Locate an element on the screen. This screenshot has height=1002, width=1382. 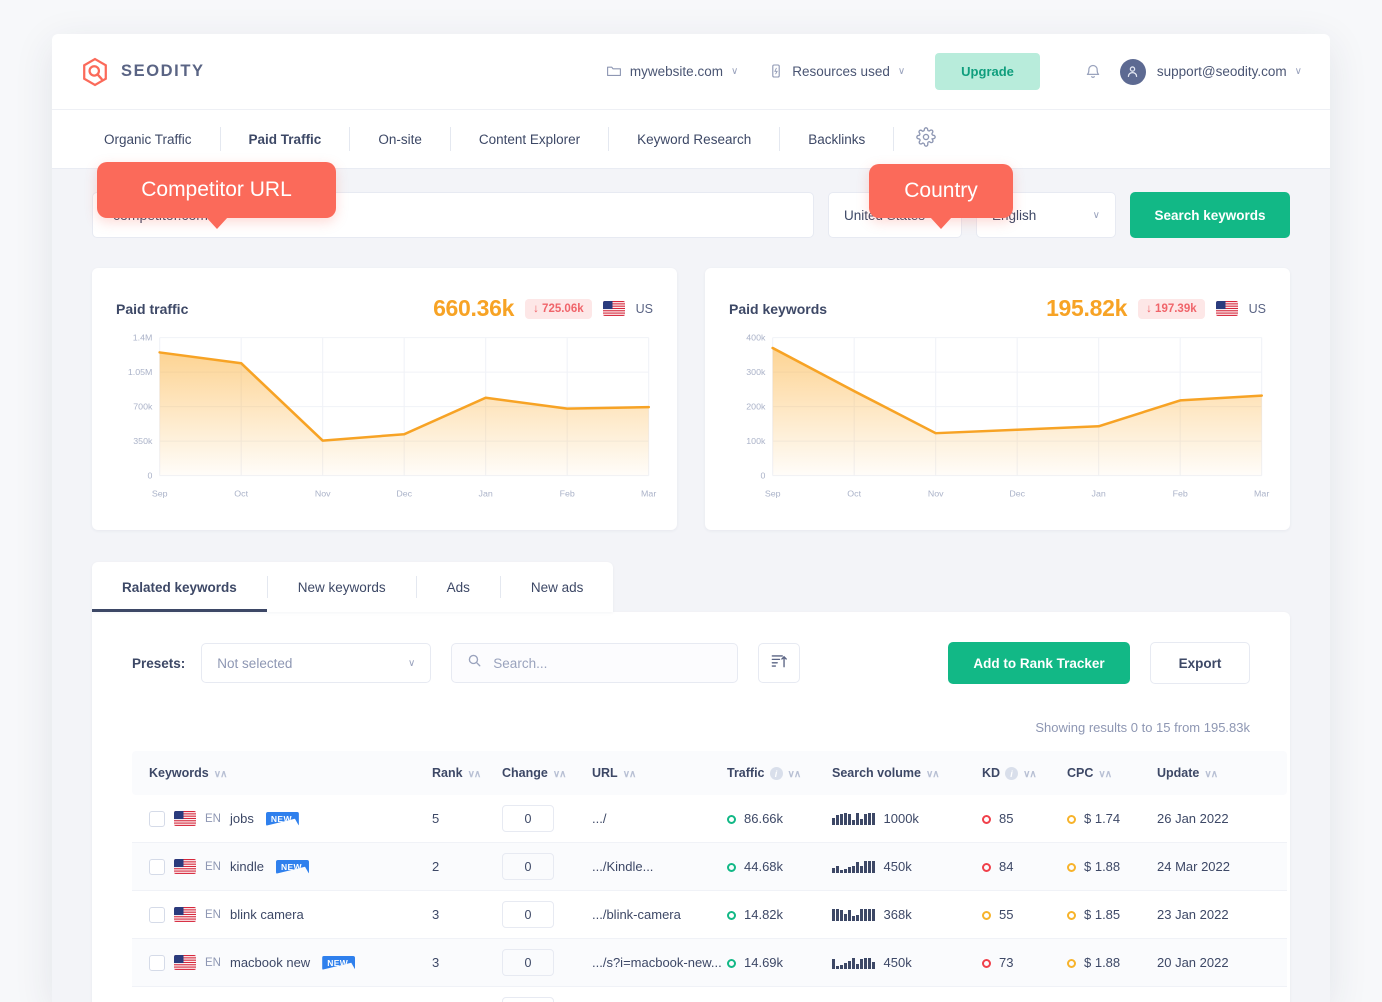
cell-search-volume: 1000k is located at coordinates (907, 819).